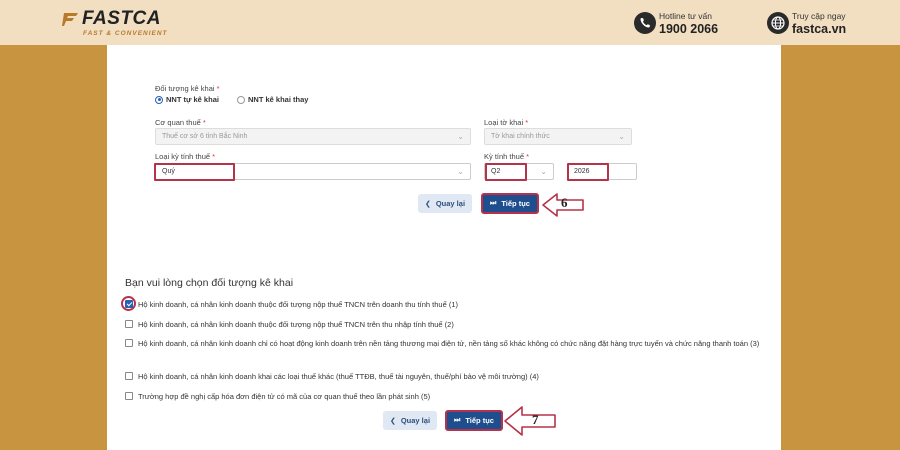 The width and height of the screenshot is (900, 450). Describe the element at coordinates (507, 156) in the screenshot. I see `period-label: Kỳ tính thuế *` at that location.